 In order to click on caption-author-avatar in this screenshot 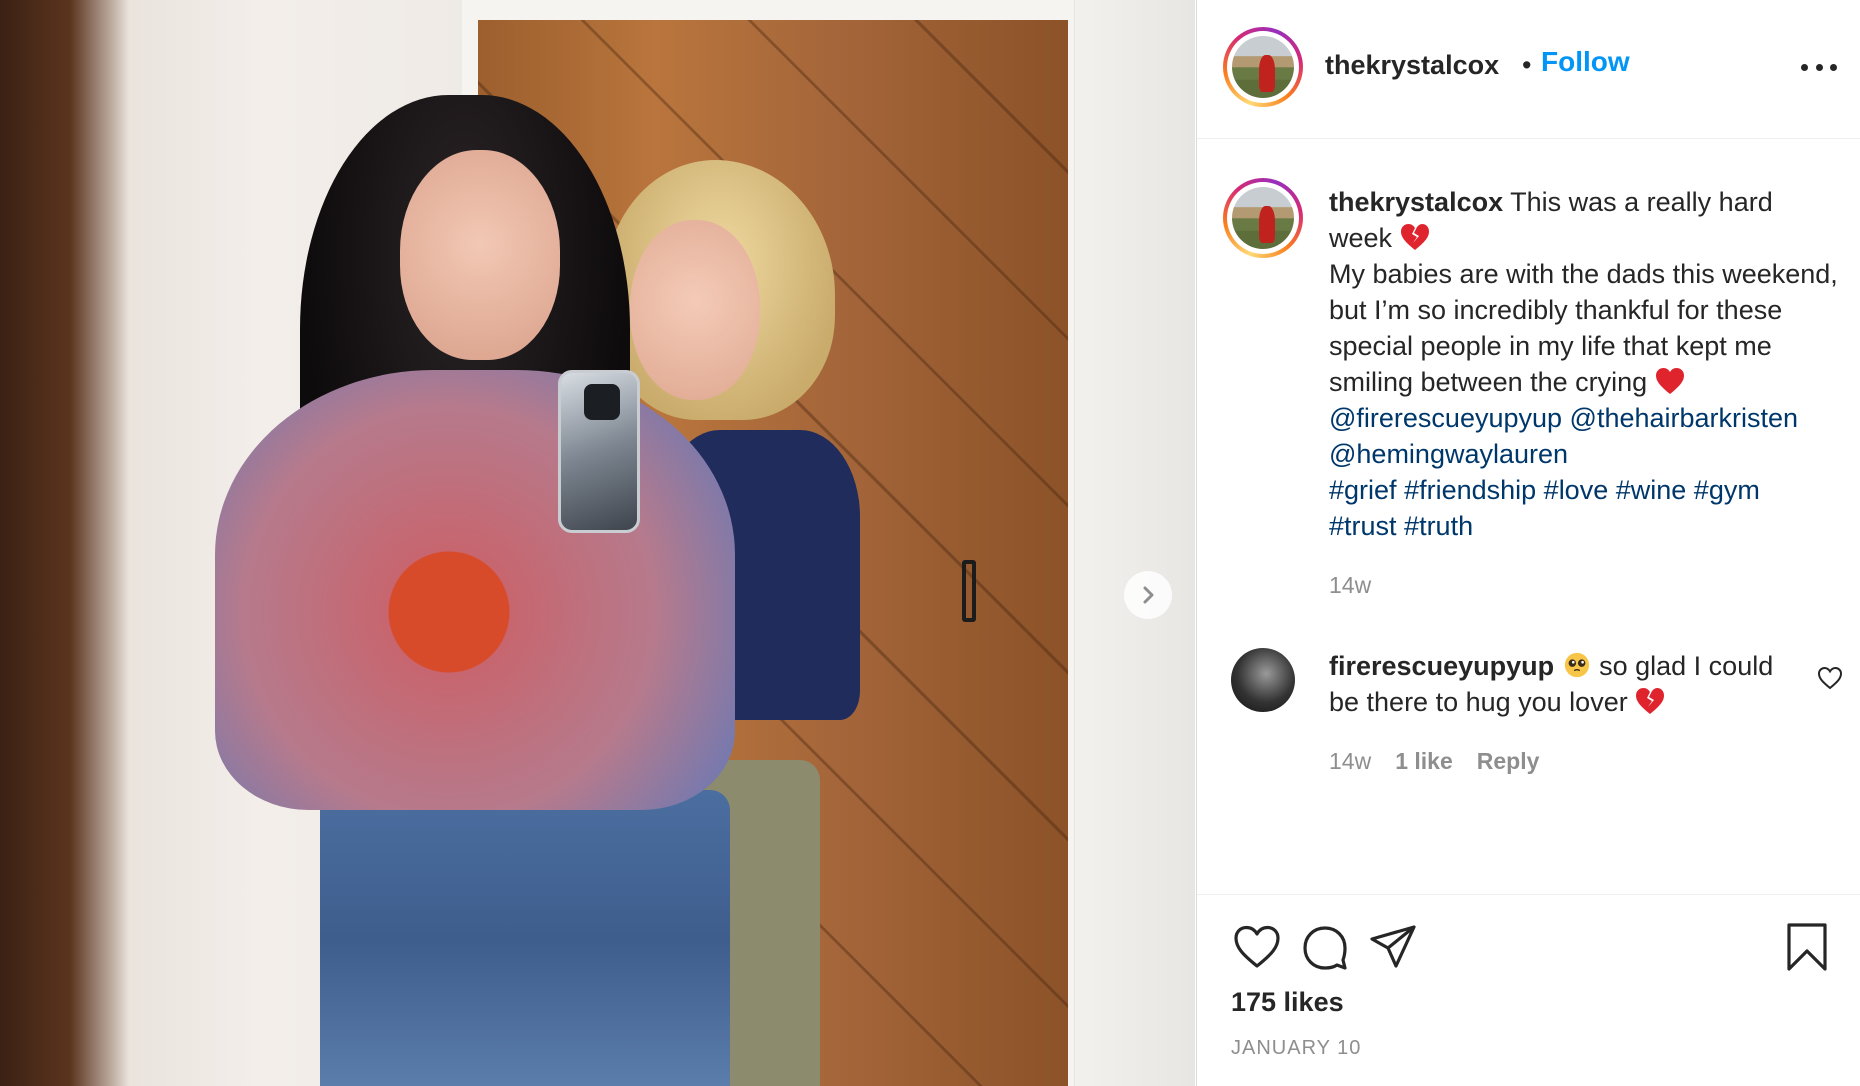, I will do `click(1263, 218)`.